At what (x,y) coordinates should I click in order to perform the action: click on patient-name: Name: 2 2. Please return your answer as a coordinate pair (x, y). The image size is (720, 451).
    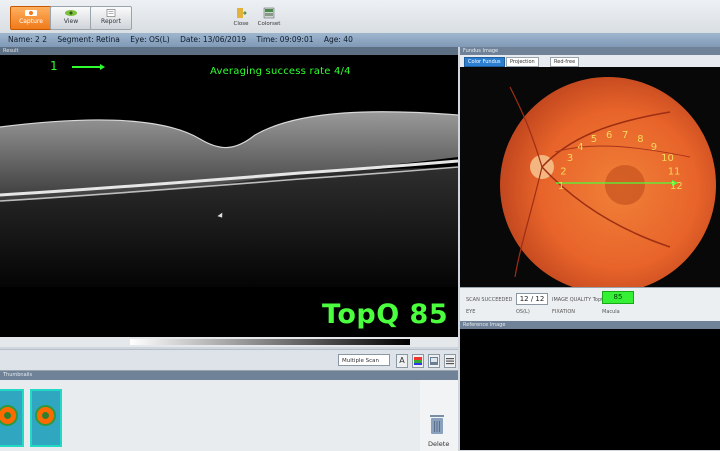
    Looking at the image, I should click on (27, 39).